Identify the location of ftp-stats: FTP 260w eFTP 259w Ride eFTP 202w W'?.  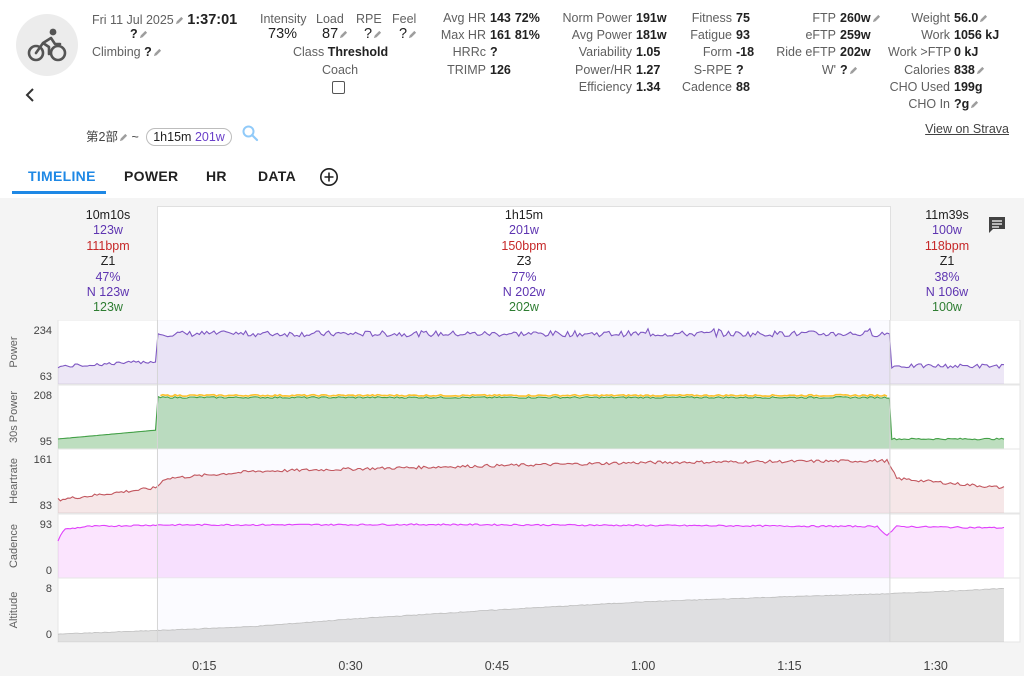
(826, 44).